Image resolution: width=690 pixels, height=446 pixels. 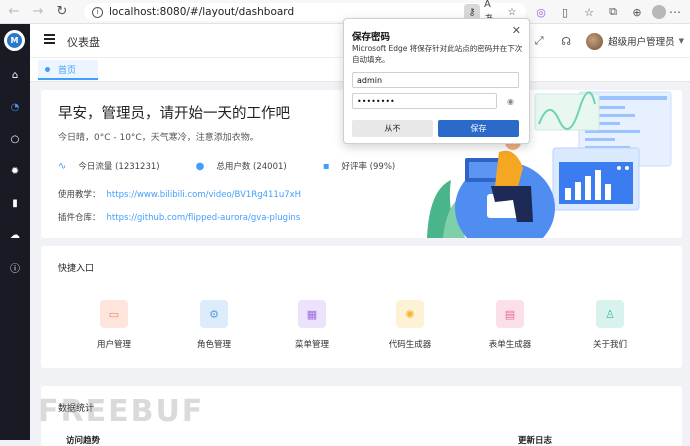 What do you see at coordinates (368, 167) in the screenshot?
I see `stat-rating-text: 好评率 (99%)` at bounding box center [368, 167].